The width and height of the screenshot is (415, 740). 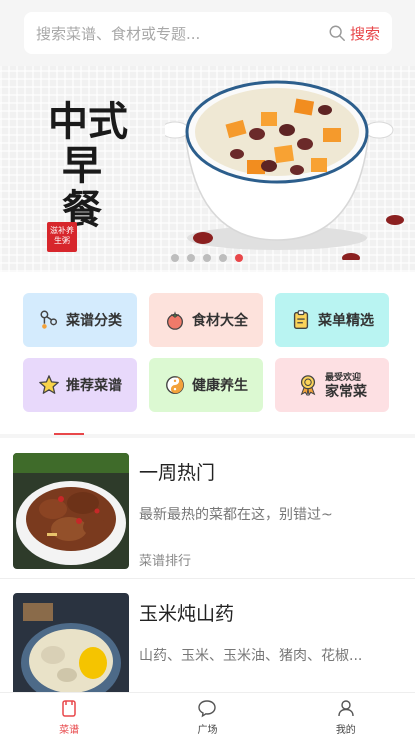 I want to click on search-button: 搜索, so click(x=365, y=33).